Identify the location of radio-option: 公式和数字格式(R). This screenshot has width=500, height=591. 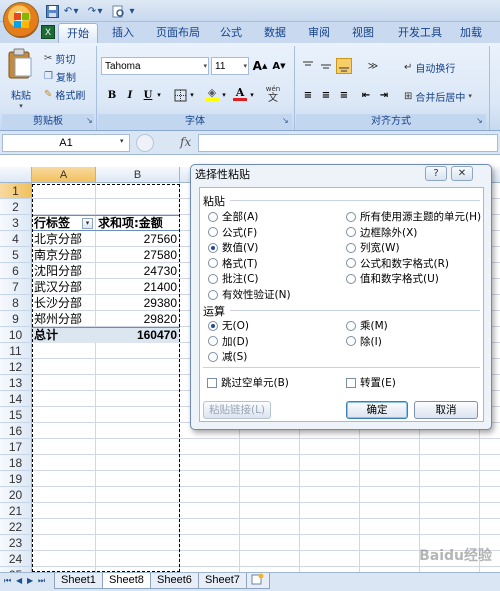
(397, 263).